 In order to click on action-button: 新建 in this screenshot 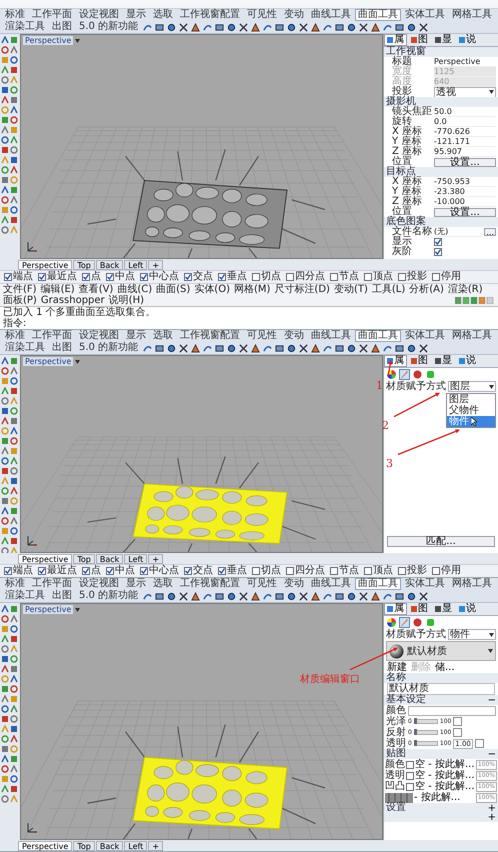, I will do `click(397, 667)`.